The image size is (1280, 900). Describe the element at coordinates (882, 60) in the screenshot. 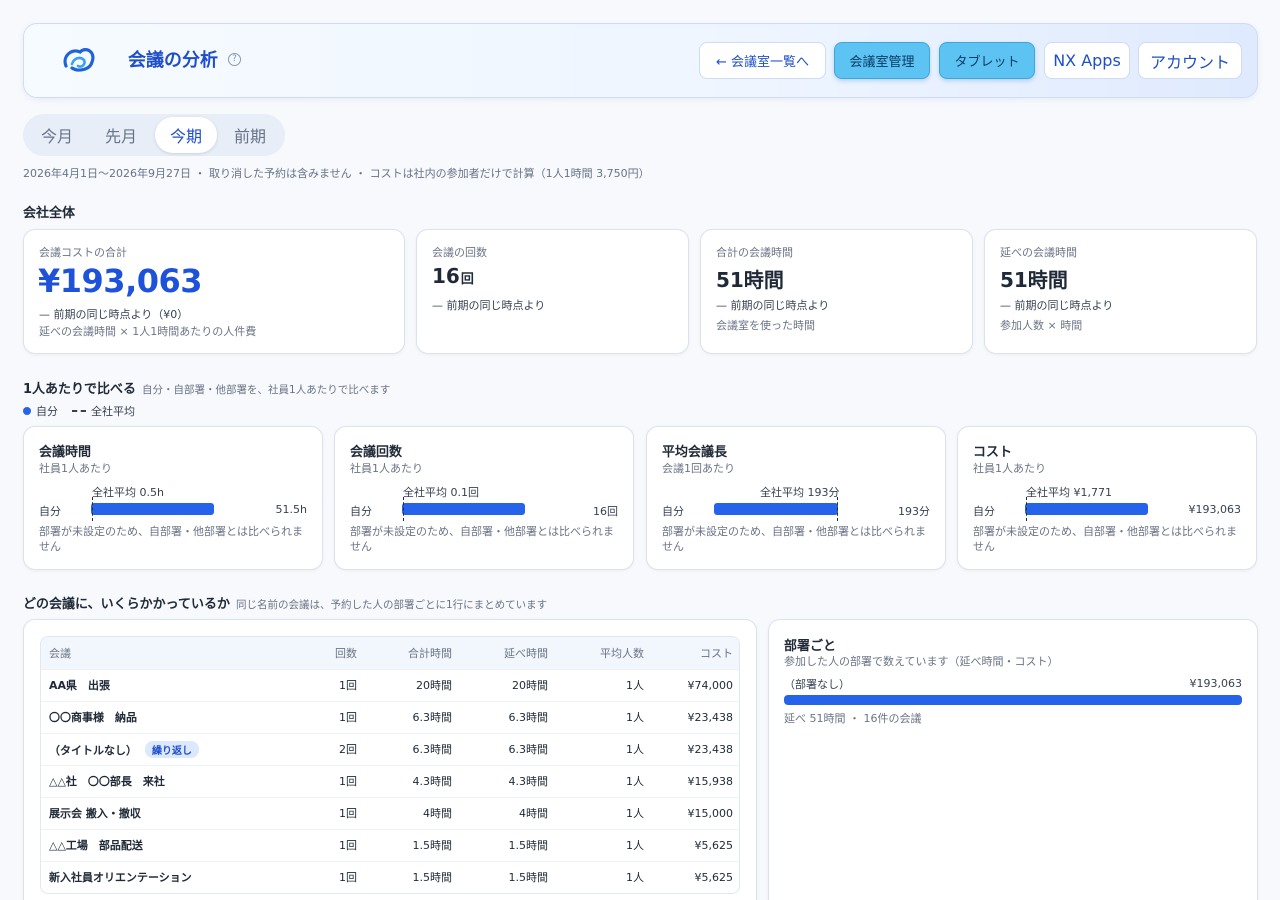

I see `room-manage-button: 会議室管理` at that location.